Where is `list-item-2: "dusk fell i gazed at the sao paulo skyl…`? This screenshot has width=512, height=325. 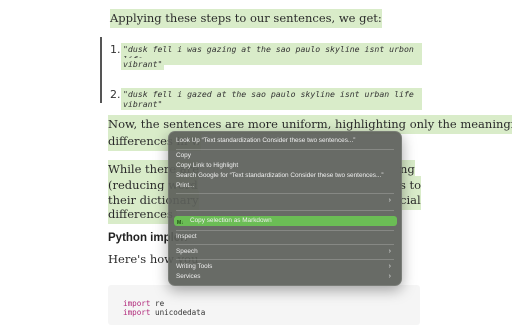
list-item-2: "dusk fell i gazed at the sao paulo skyl… is located at coordinates (271, 99).